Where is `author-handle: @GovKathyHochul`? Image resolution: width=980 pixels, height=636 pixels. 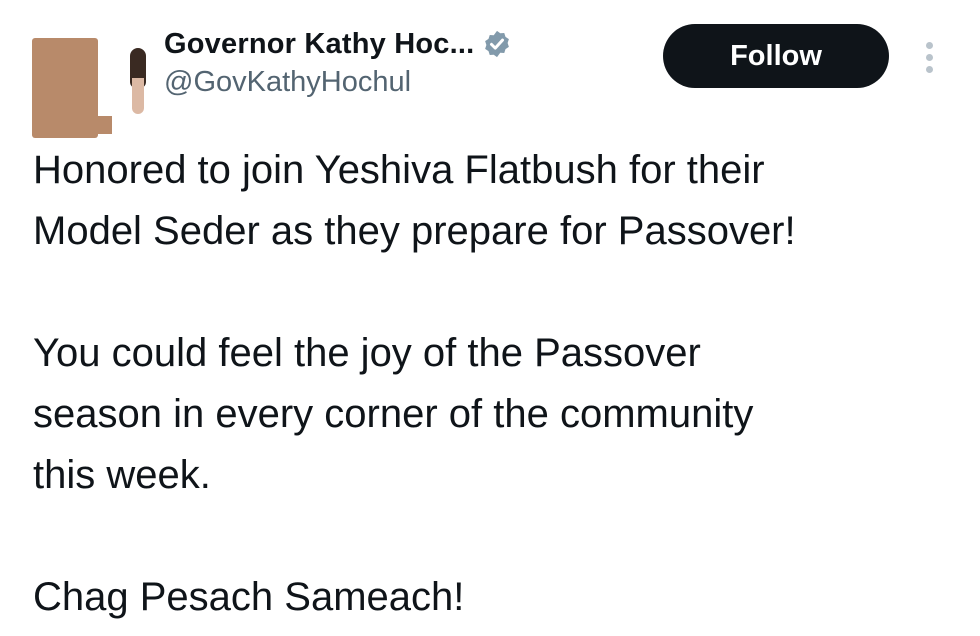
author-handle: @GovKathyHochul is located at coordinates (287, 82).